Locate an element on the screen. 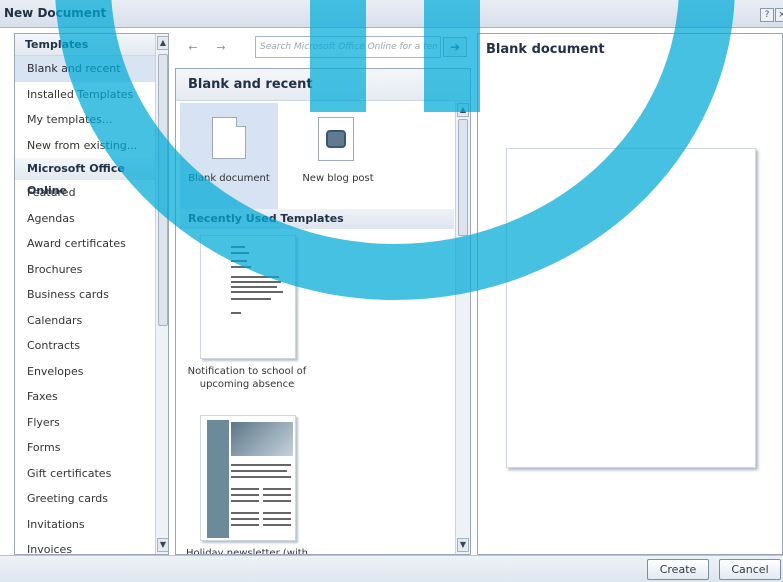  sidebar-item-invoices: Invoices is located at coordinates (85, 545).